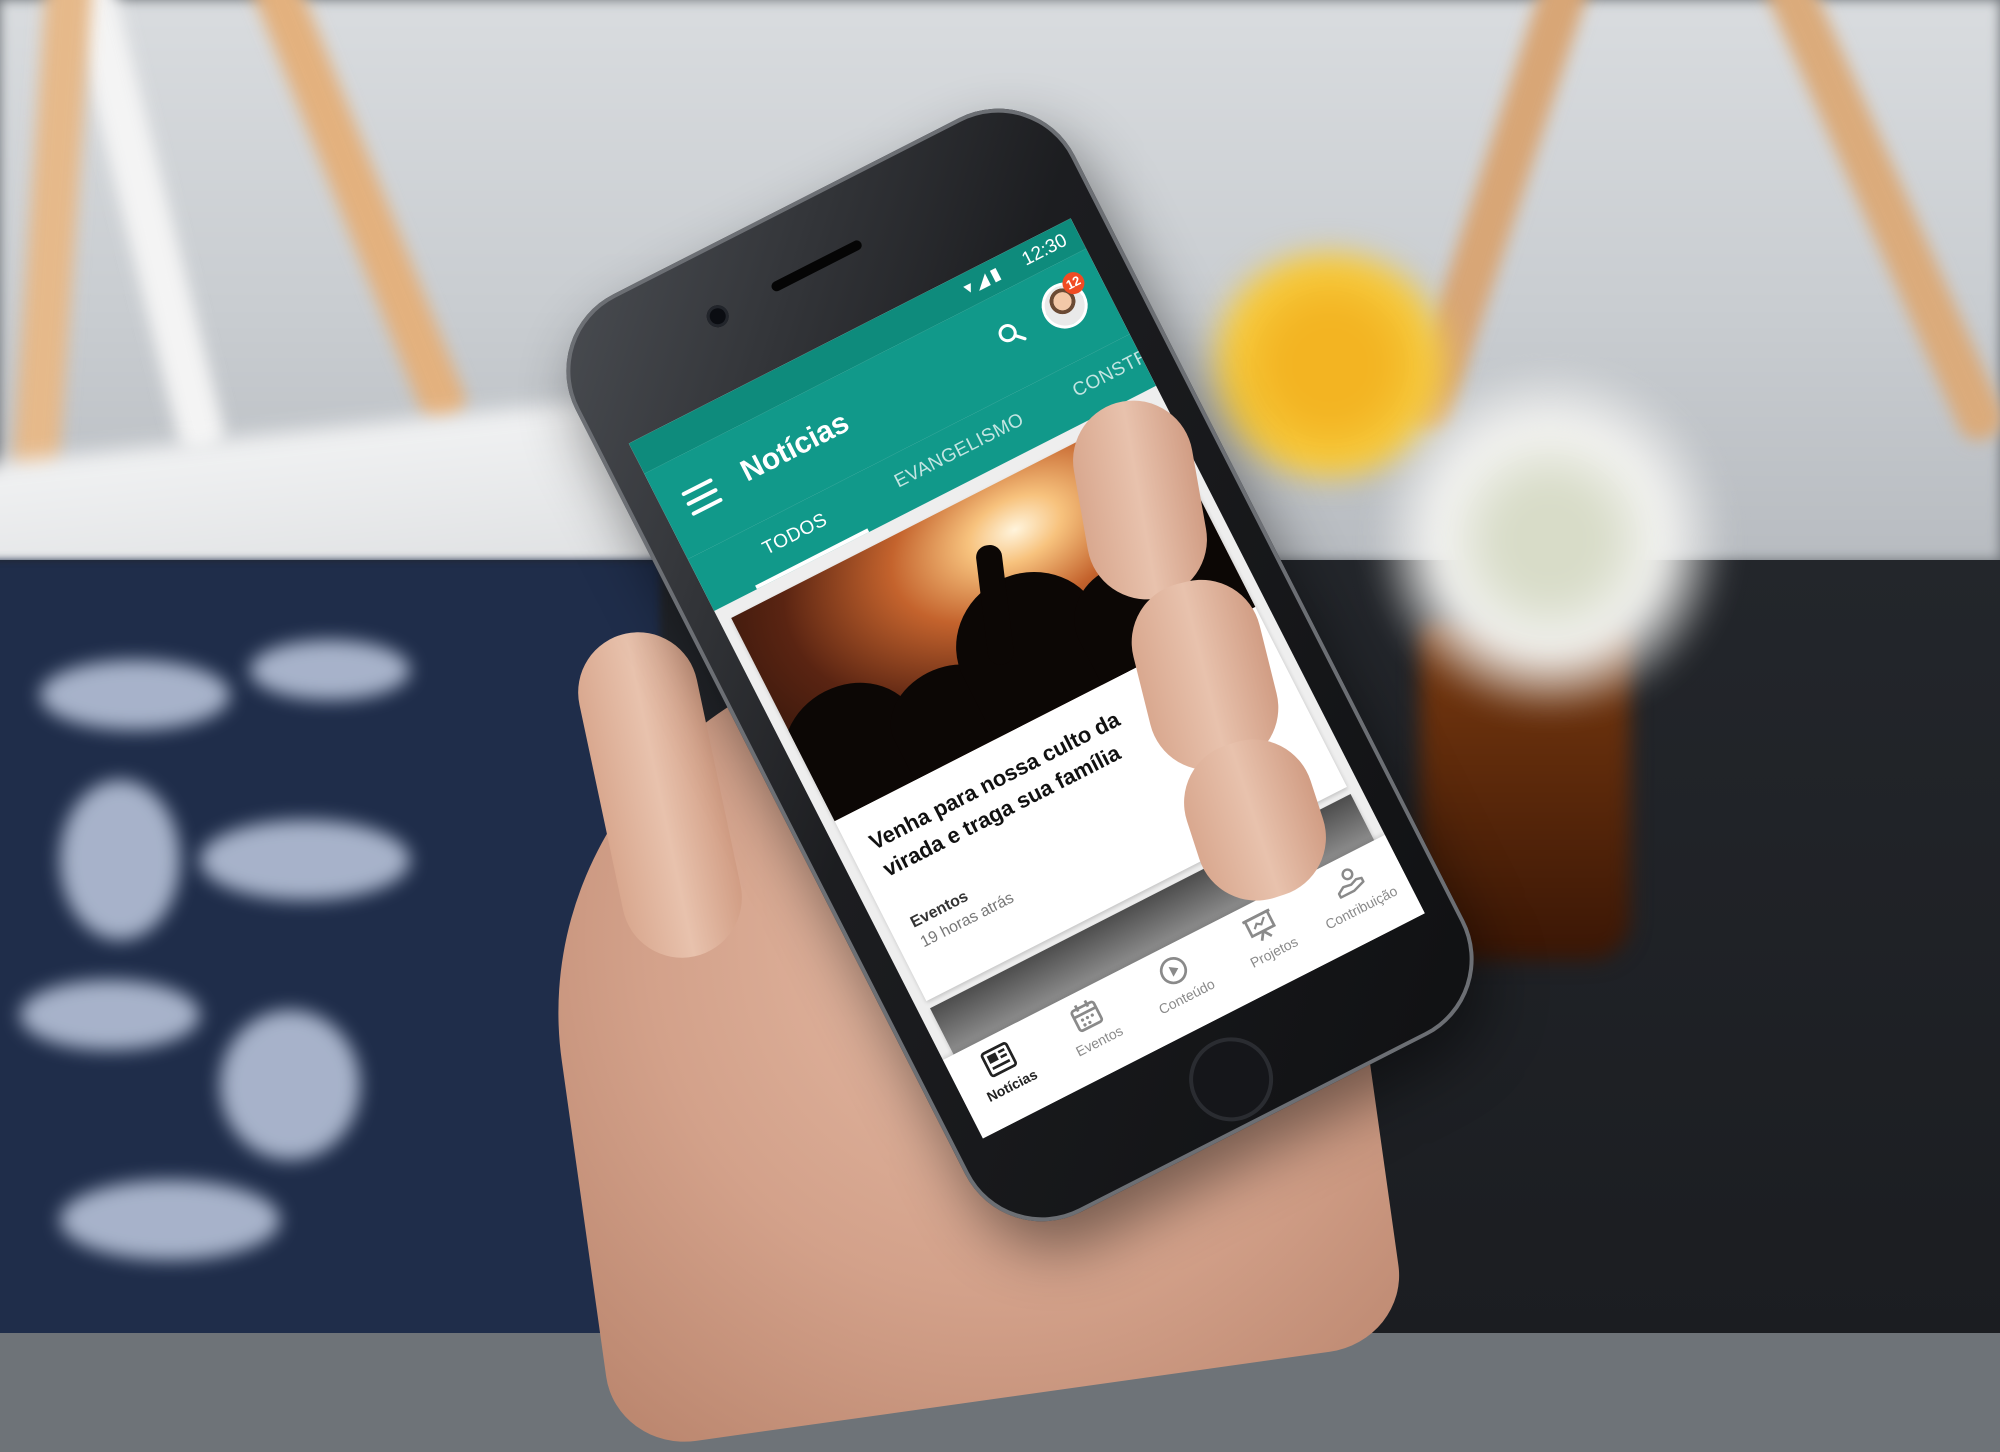 The image size is (2000, 1452). Describe the element at coordinates (1011, 334) in the screenshot. I see `search-icon` at that location.